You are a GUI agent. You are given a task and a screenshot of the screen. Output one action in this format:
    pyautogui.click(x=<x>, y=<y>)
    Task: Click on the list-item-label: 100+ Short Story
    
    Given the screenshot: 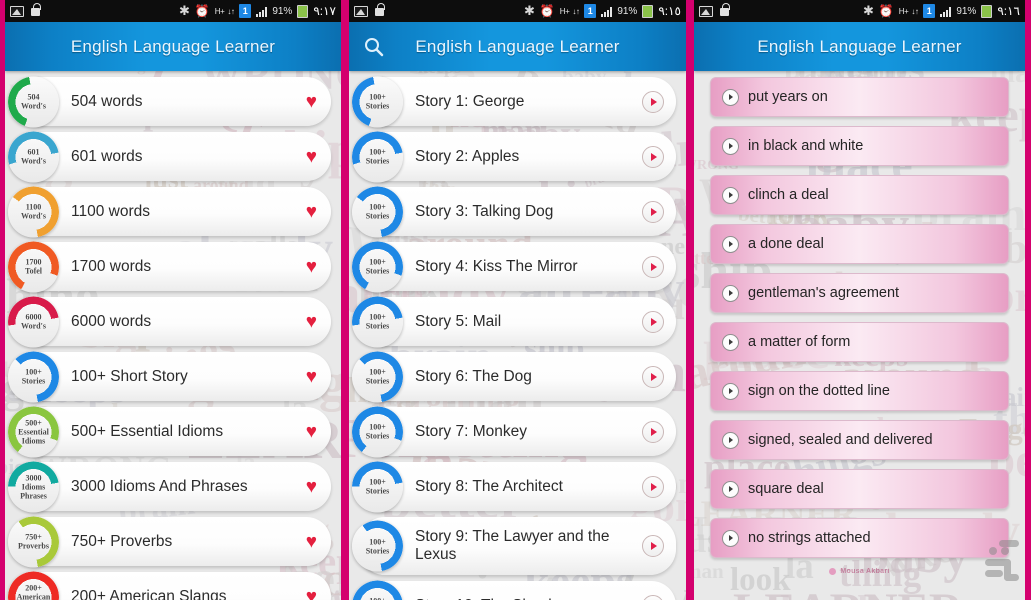 What is the action you would take?
    pyautogui.click(x=129, y=376)
    